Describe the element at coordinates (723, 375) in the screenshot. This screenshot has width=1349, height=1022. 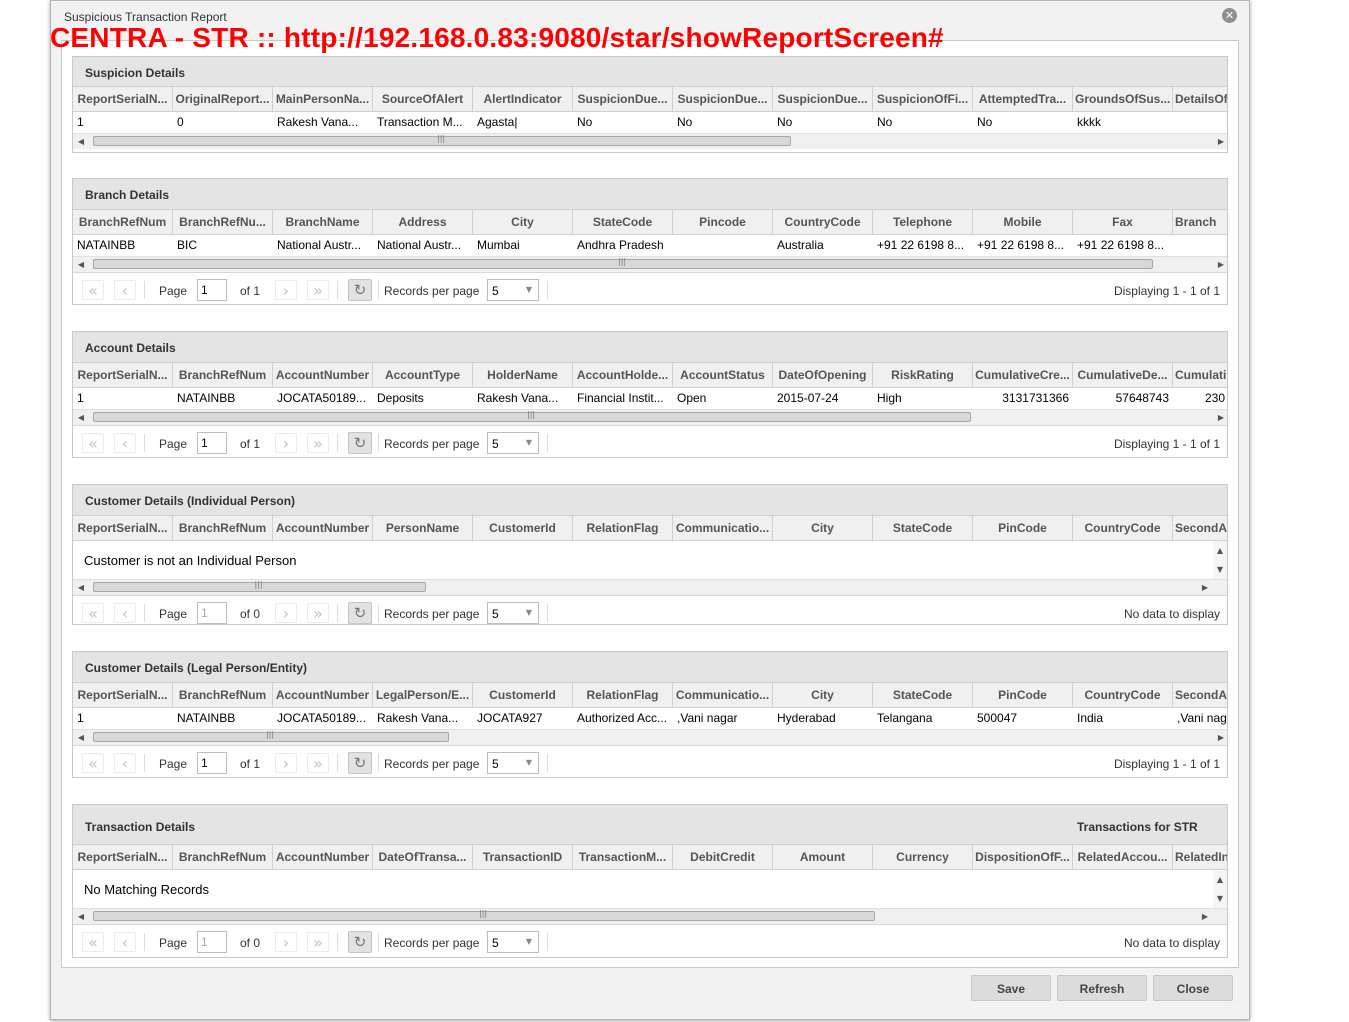
I see `column-header: AccountStatus` at that location.